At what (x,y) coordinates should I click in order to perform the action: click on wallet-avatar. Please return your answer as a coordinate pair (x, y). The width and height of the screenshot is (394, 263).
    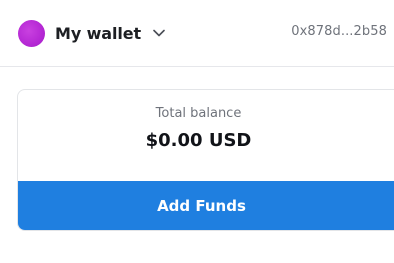
    Looking at the image, I should click on (31, 33).